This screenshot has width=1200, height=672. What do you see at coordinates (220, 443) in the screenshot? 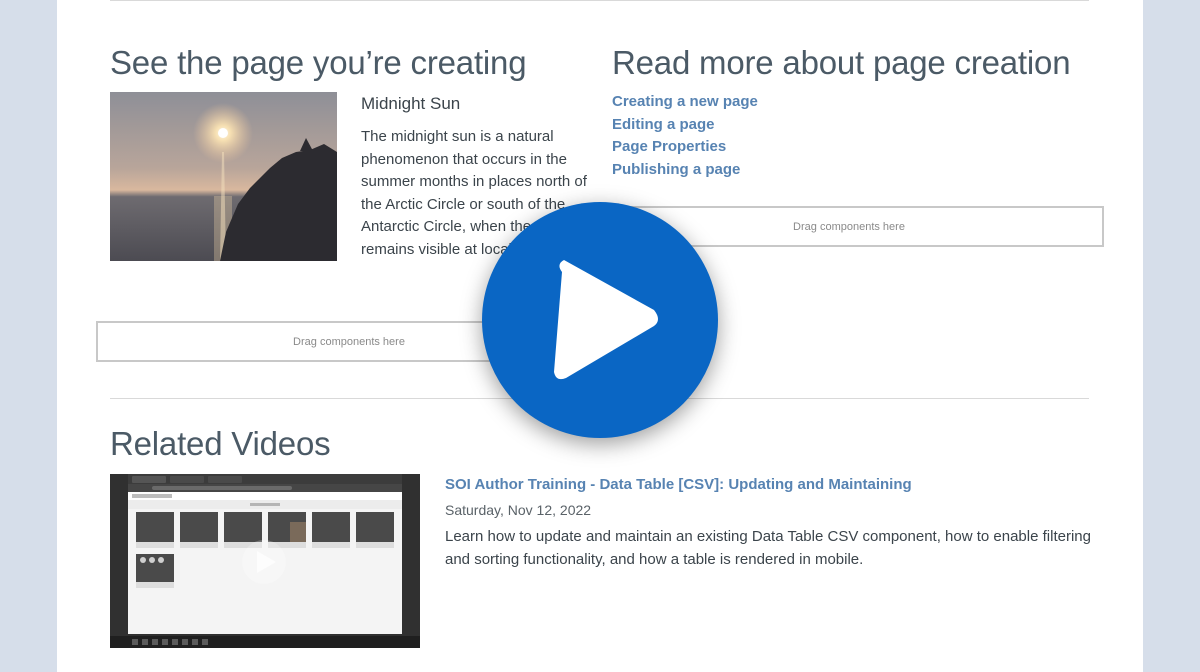
I see `related-videos-heading: Related Videos` at bounding box center [220, 443].